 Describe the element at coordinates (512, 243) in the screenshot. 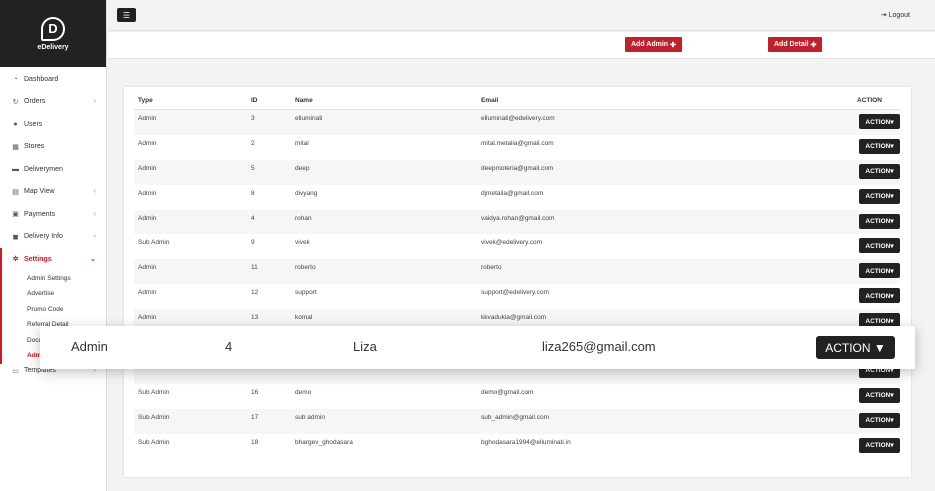

I see `cell-email: vivek@edelivery.com` at that location.